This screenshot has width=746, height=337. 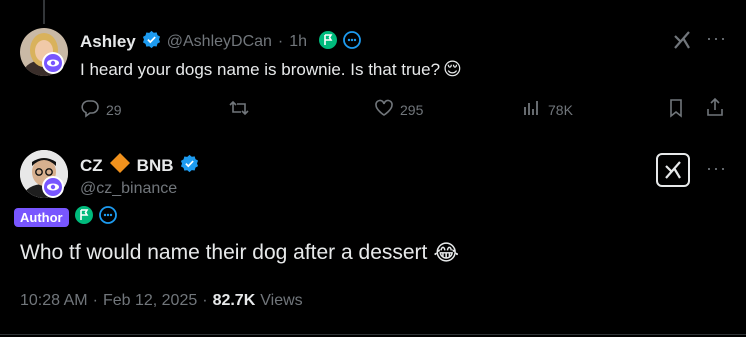 What do you see at coordinates (234, 300) in the screenshot?
I see `views-count: 82.7K` at bounding box center [234, 300].